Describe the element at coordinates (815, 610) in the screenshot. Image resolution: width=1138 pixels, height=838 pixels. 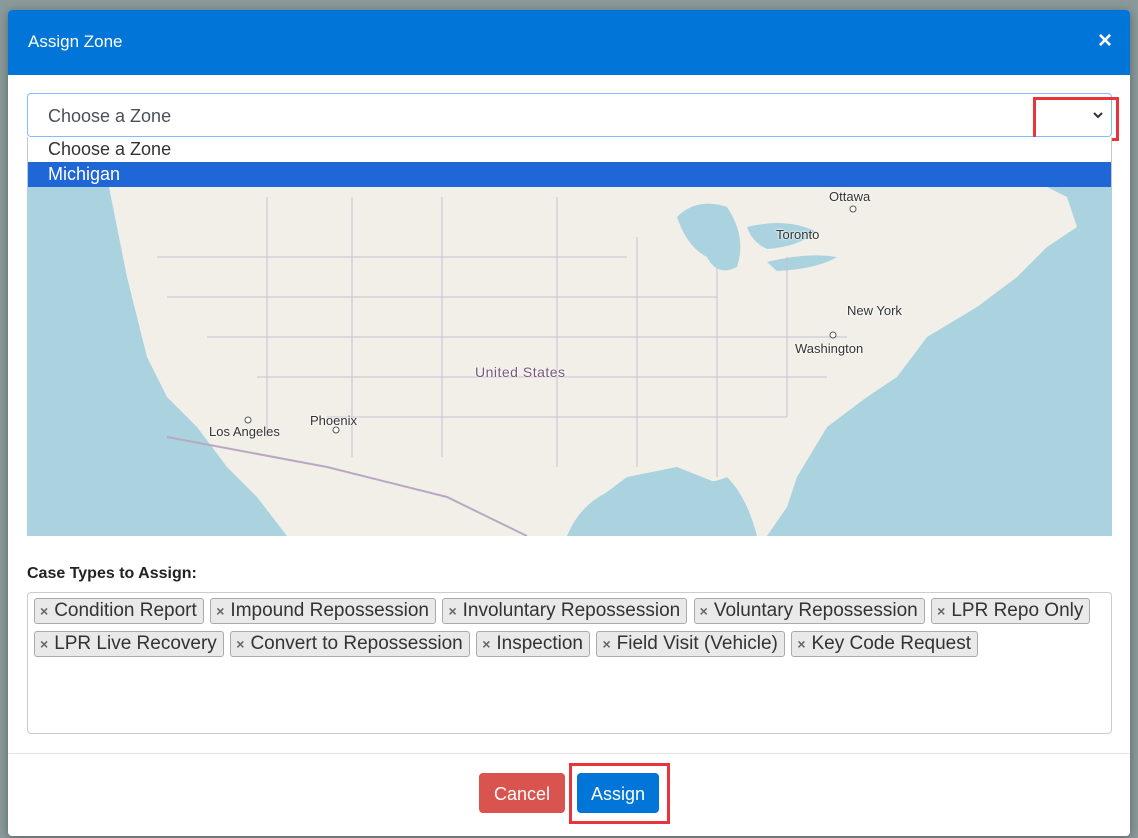
I see `tag-label: Voluntary Repossession` at that location.